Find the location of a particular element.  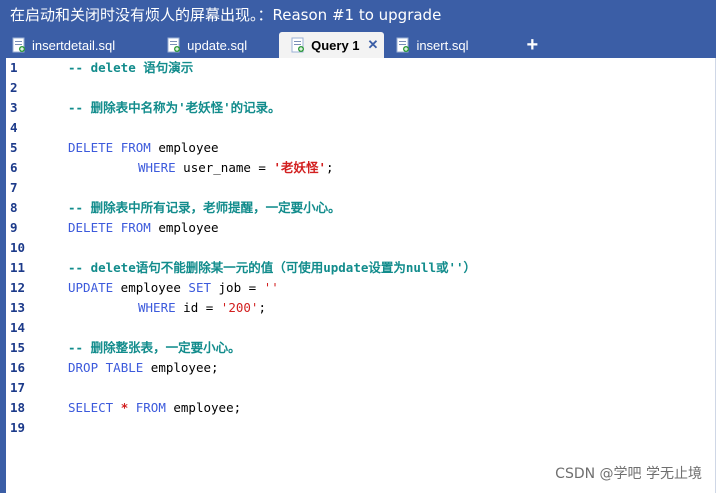

code-token: id = is located at coordinates (198, 307).